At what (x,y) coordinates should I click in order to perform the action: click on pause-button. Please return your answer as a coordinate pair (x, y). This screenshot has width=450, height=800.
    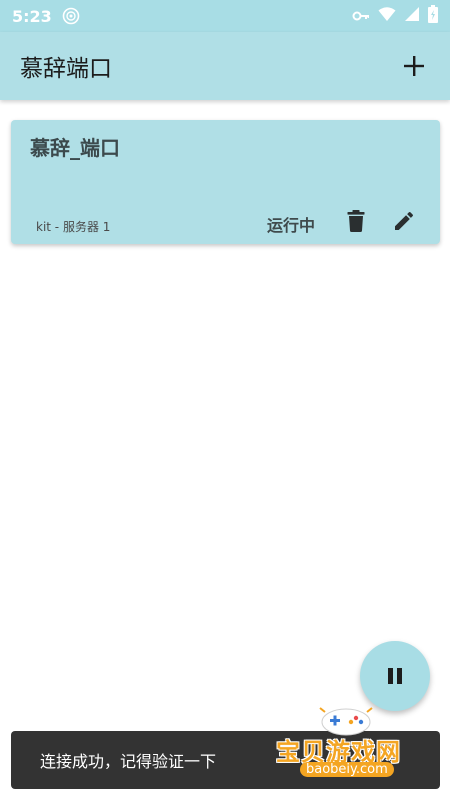
    Looking at the image, I should click on (395, 676).